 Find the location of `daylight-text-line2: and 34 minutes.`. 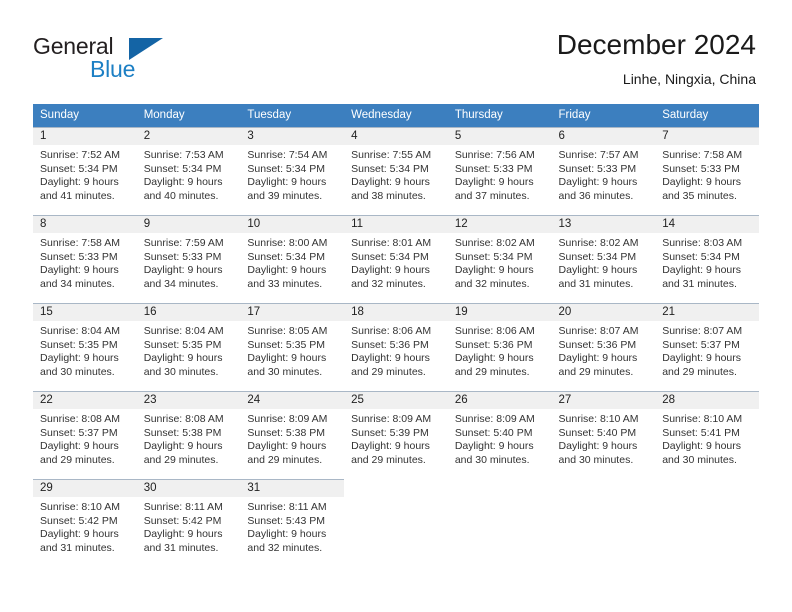

daylight-text-line2: and 34 minutes. is located at coordinates (181, 283).